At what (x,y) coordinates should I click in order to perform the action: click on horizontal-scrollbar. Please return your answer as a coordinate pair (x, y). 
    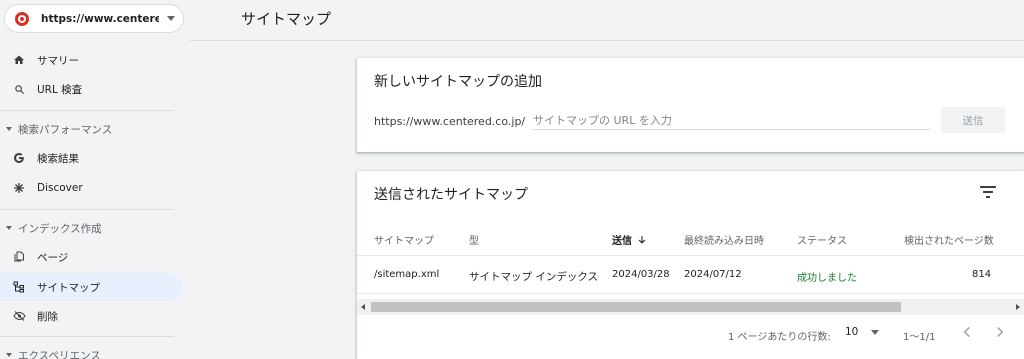
    Looking at the image, I should click on (690, 307).